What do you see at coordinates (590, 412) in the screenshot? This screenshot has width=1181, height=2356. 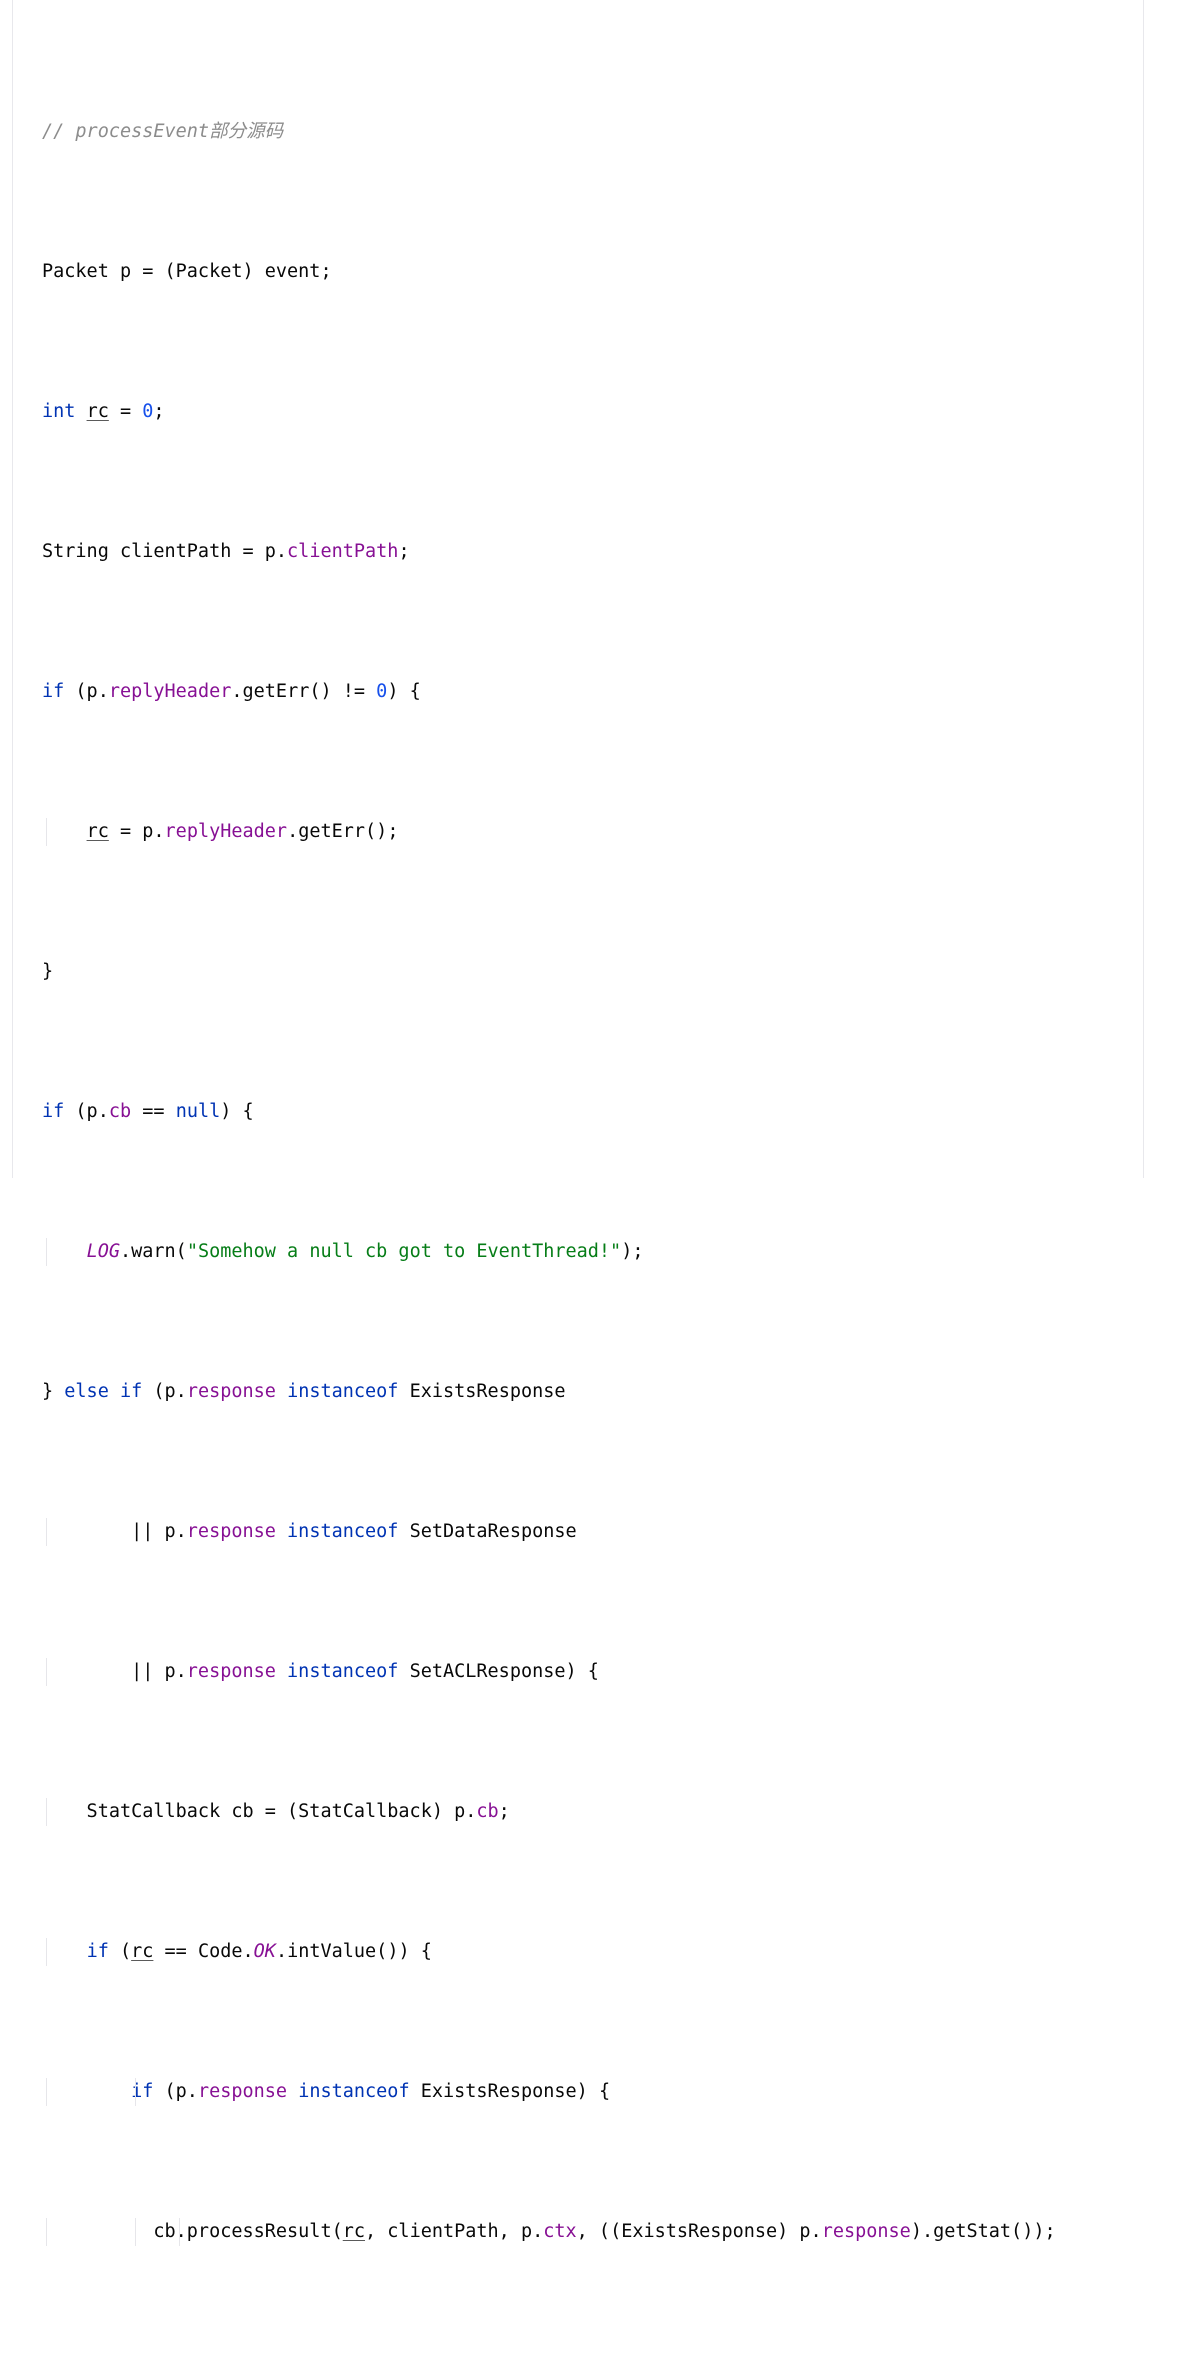 I see `code-line: int rc = 0;` at bounding box center [590, 412].